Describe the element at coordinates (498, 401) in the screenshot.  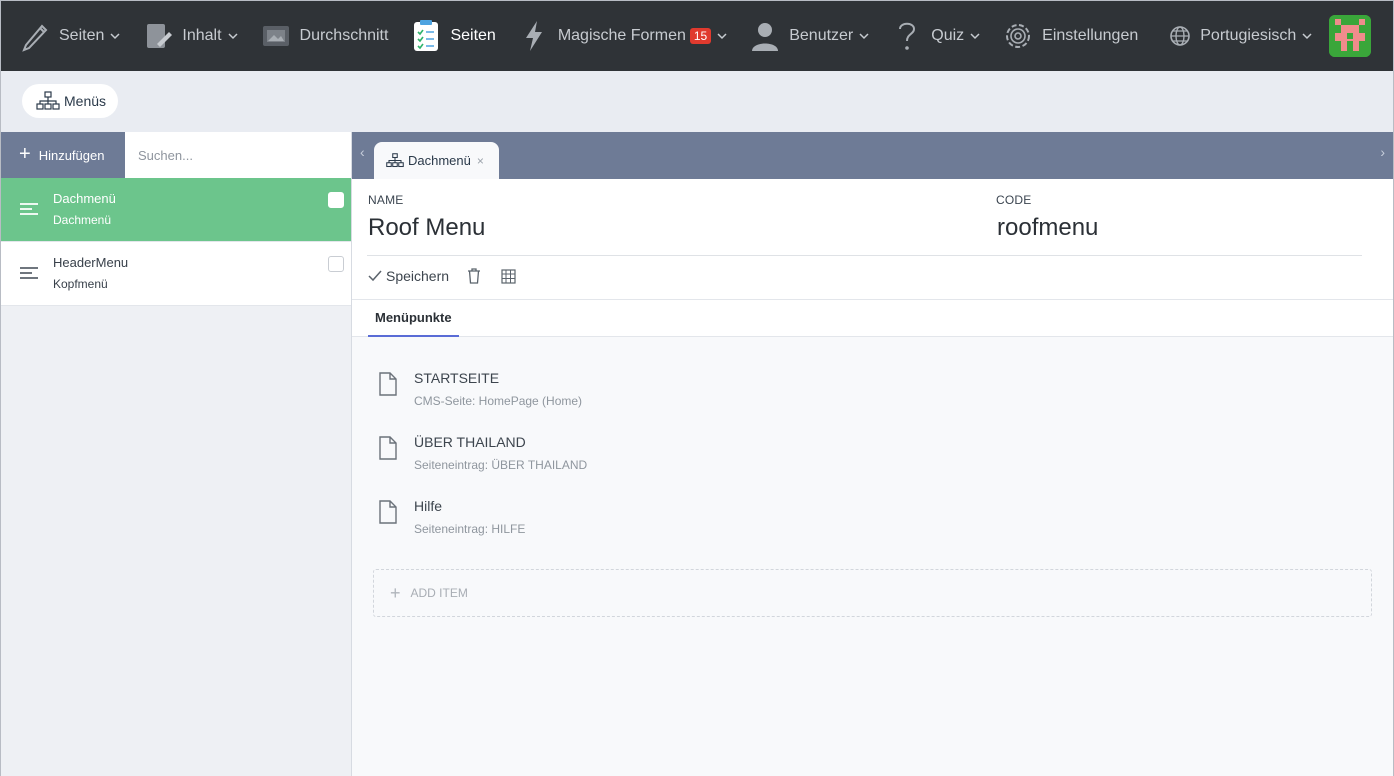
I see `menu-item-subtitle: CMS-Seite: HomePage (Home)` at that location.